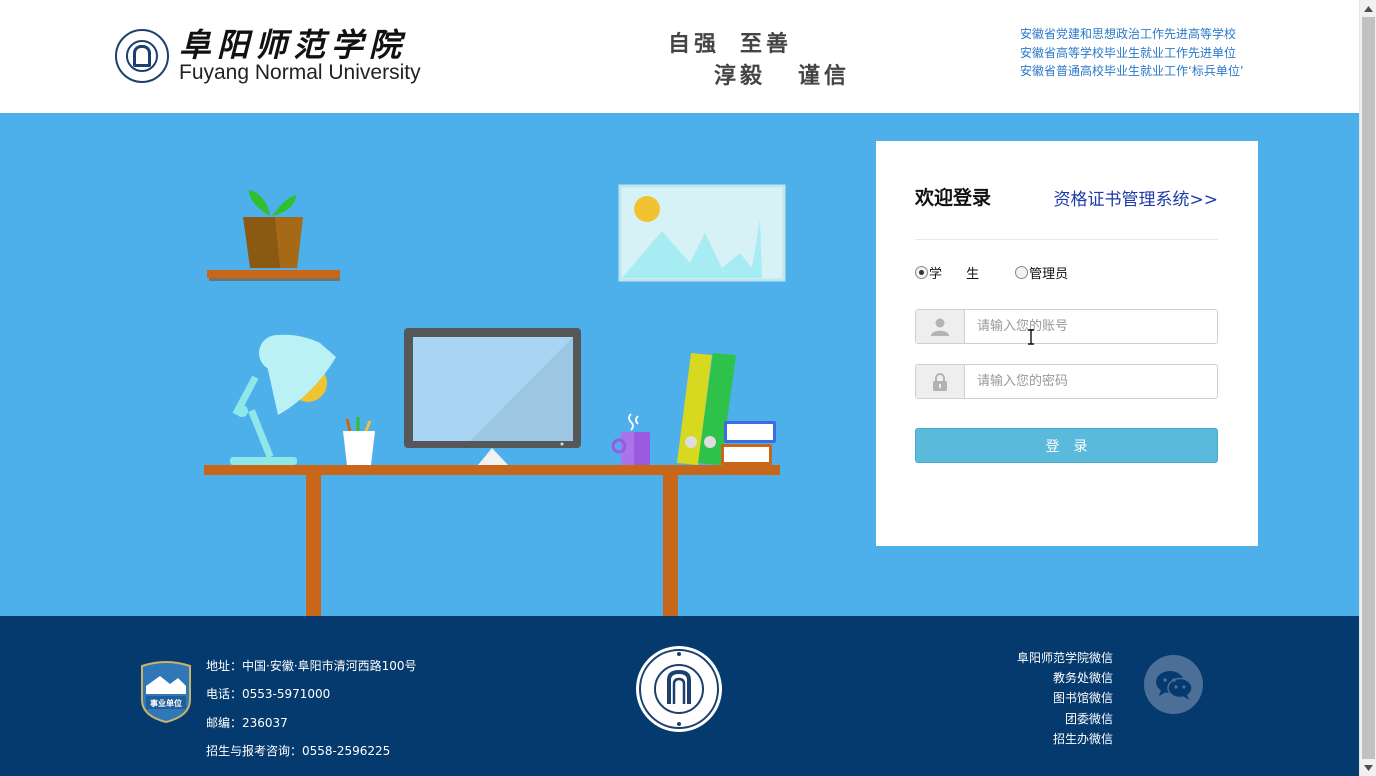 This screenshot has height=776, width=1376. I want to click on public-institution-badge-icon: 事业单位, so click(166, 692).